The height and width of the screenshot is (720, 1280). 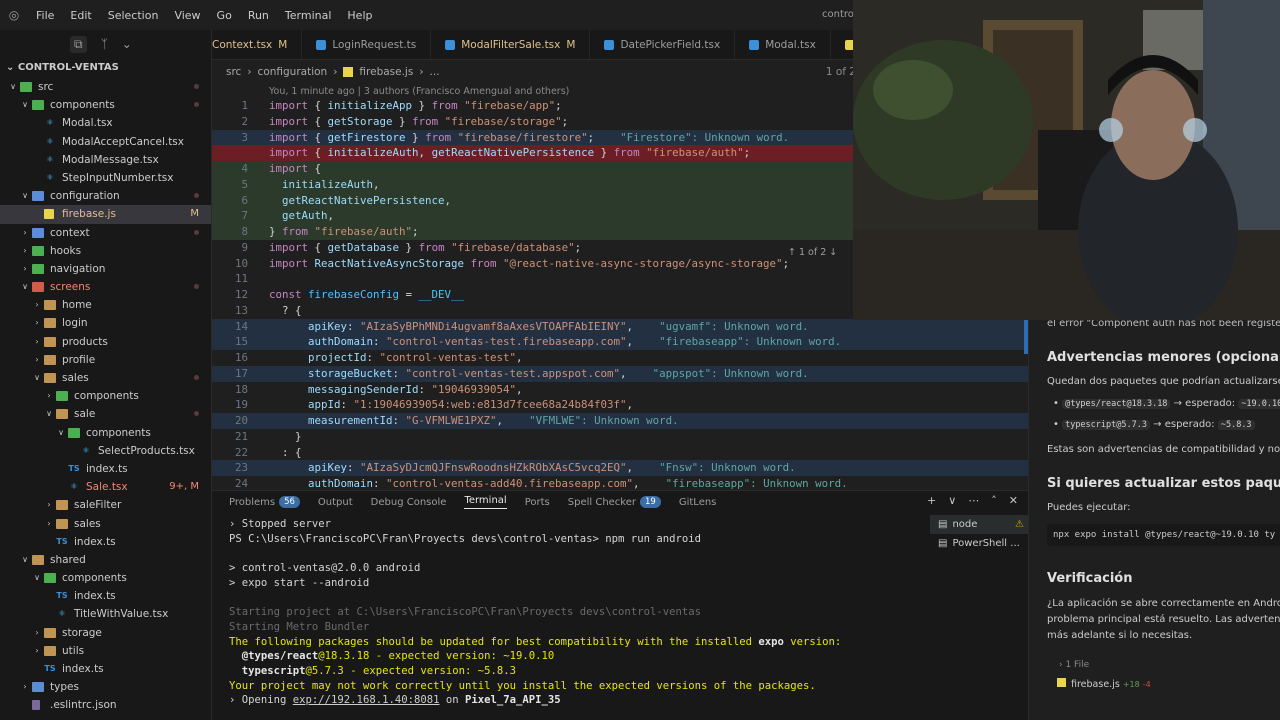 I want to click on panel-tab-spell-checker: Spell Checker 19, so click(x=614, y=502).